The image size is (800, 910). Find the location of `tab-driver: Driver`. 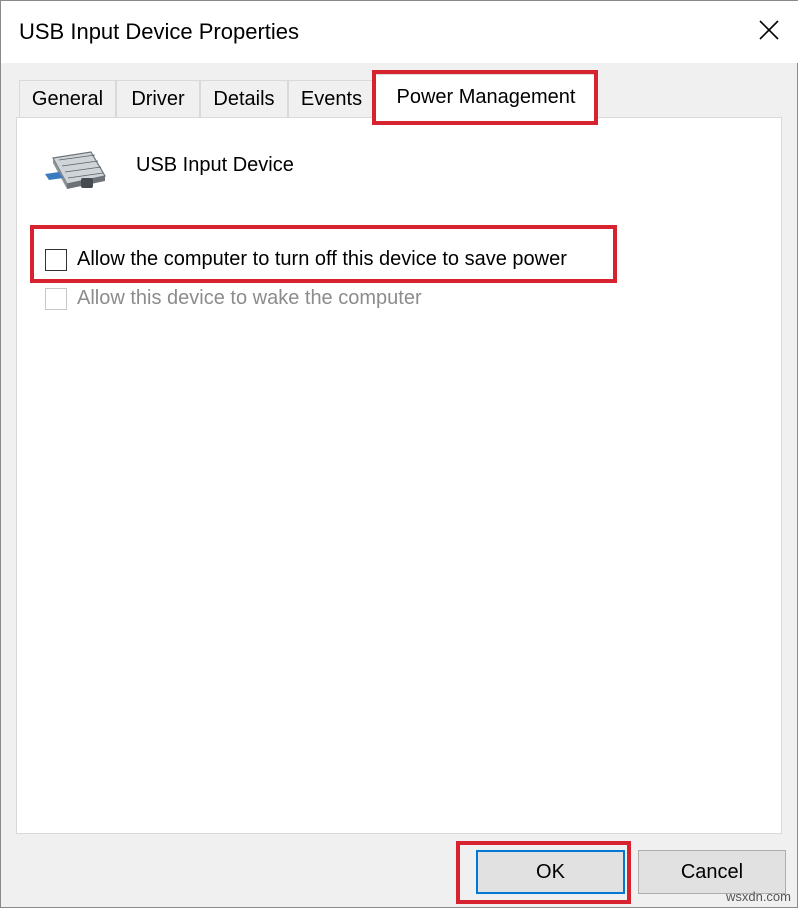

tab-driver: Driver is located at coordinates (158, 99).